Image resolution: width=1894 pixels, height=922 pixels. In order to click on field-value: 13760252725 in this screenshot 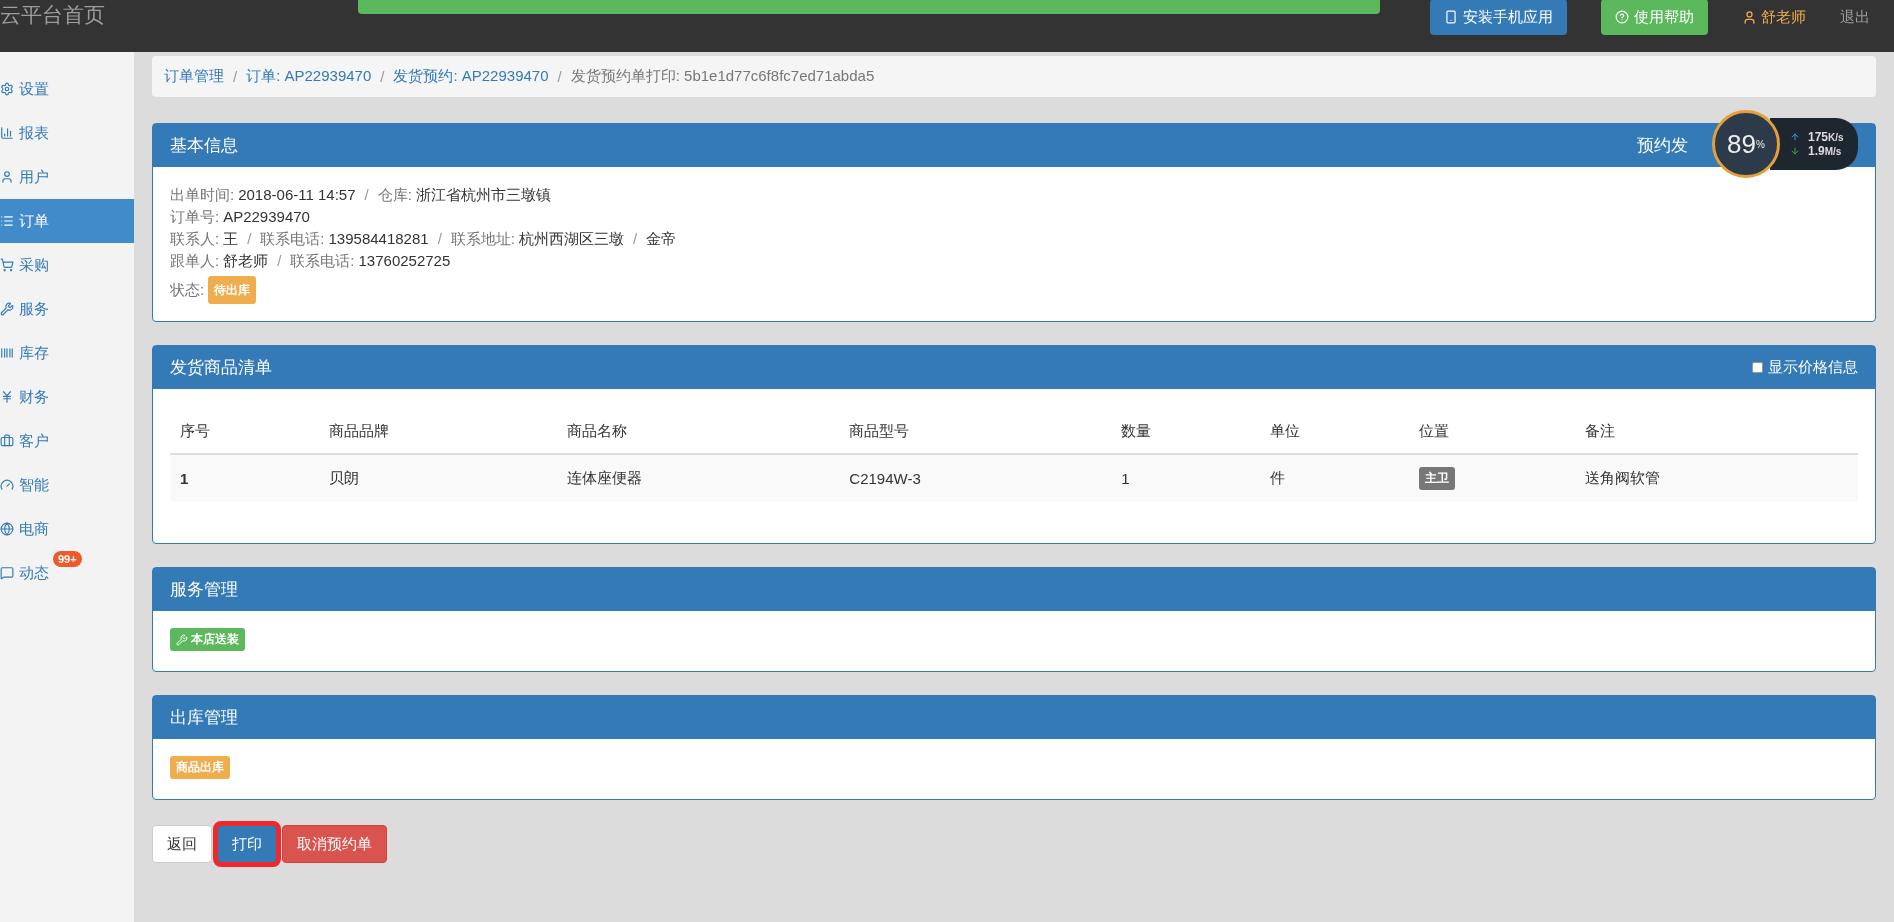, I will do `click(404, 261)`.